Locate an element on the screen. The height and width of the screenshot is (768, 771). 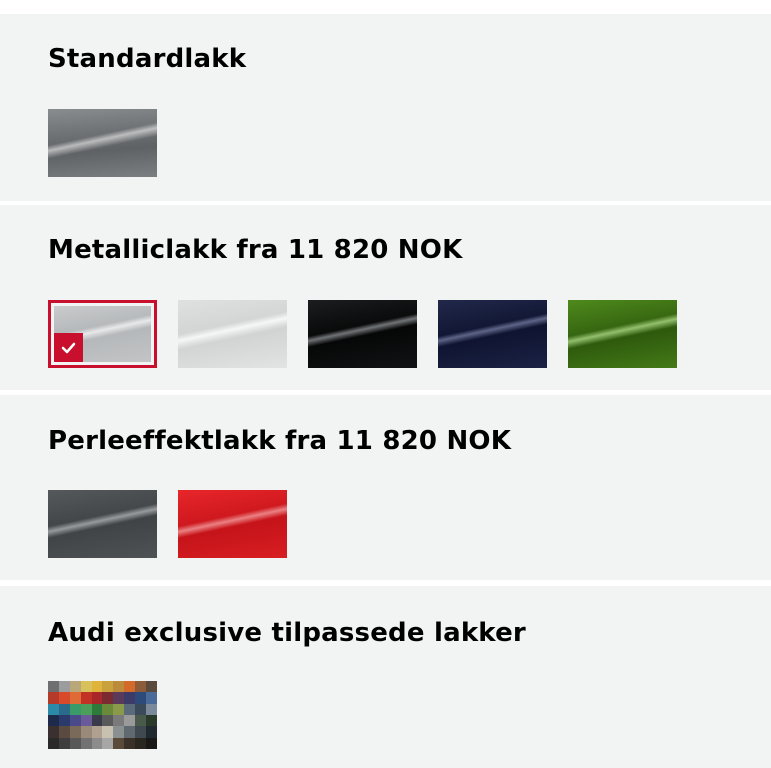
color-swatch-green is located at coordinates (622, 334).